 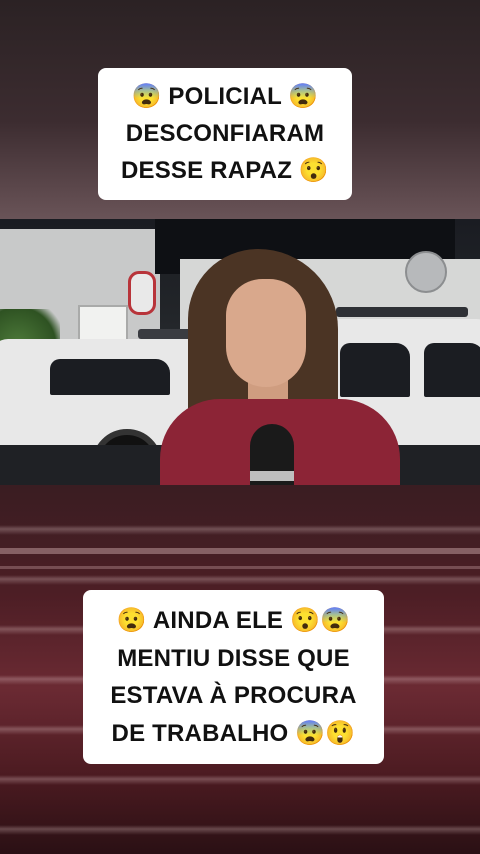 What do you see at coordinates (272, 476) in the screenshot?
I see `microphone-band` at bounding box center [272, 476].